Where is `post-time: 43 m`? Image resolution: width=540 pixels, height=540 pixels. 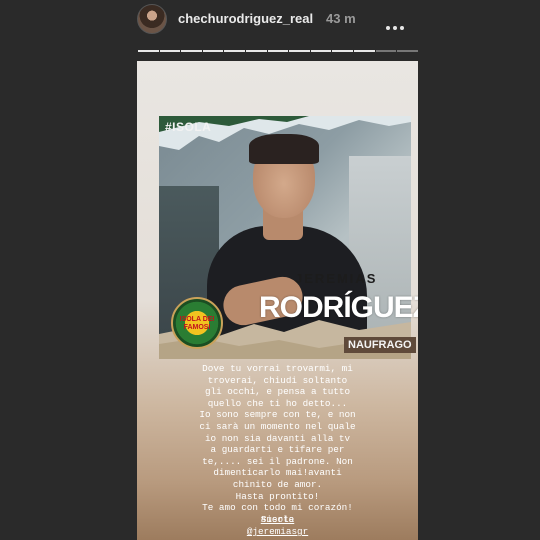 post-time: 43 m is located at coordinates (341, 18).